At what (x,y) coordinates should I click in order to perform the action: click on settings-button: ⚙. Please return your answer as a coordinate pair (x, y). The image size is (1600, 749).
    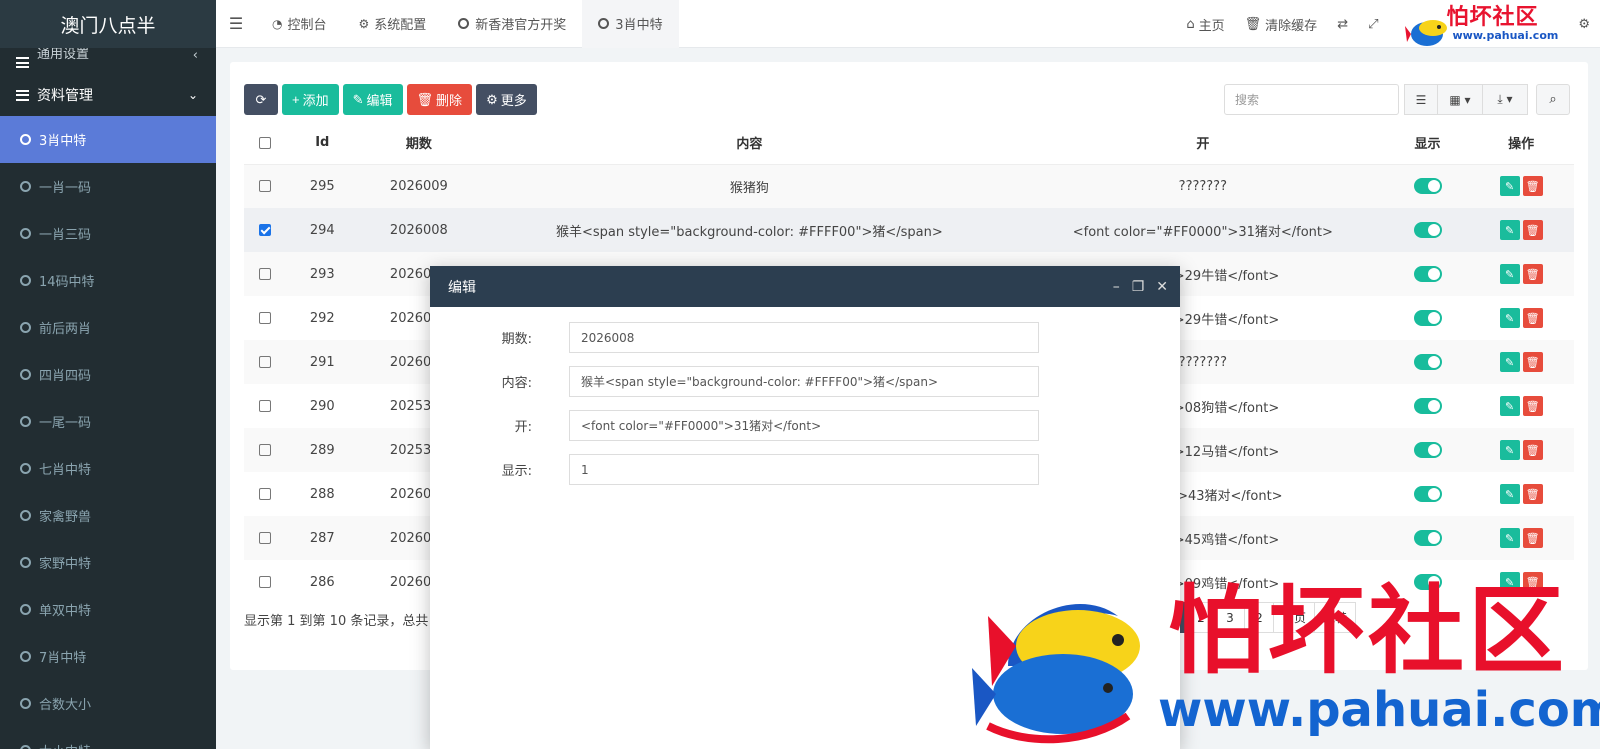
    Looking at the image, I should click on (1584, 24).